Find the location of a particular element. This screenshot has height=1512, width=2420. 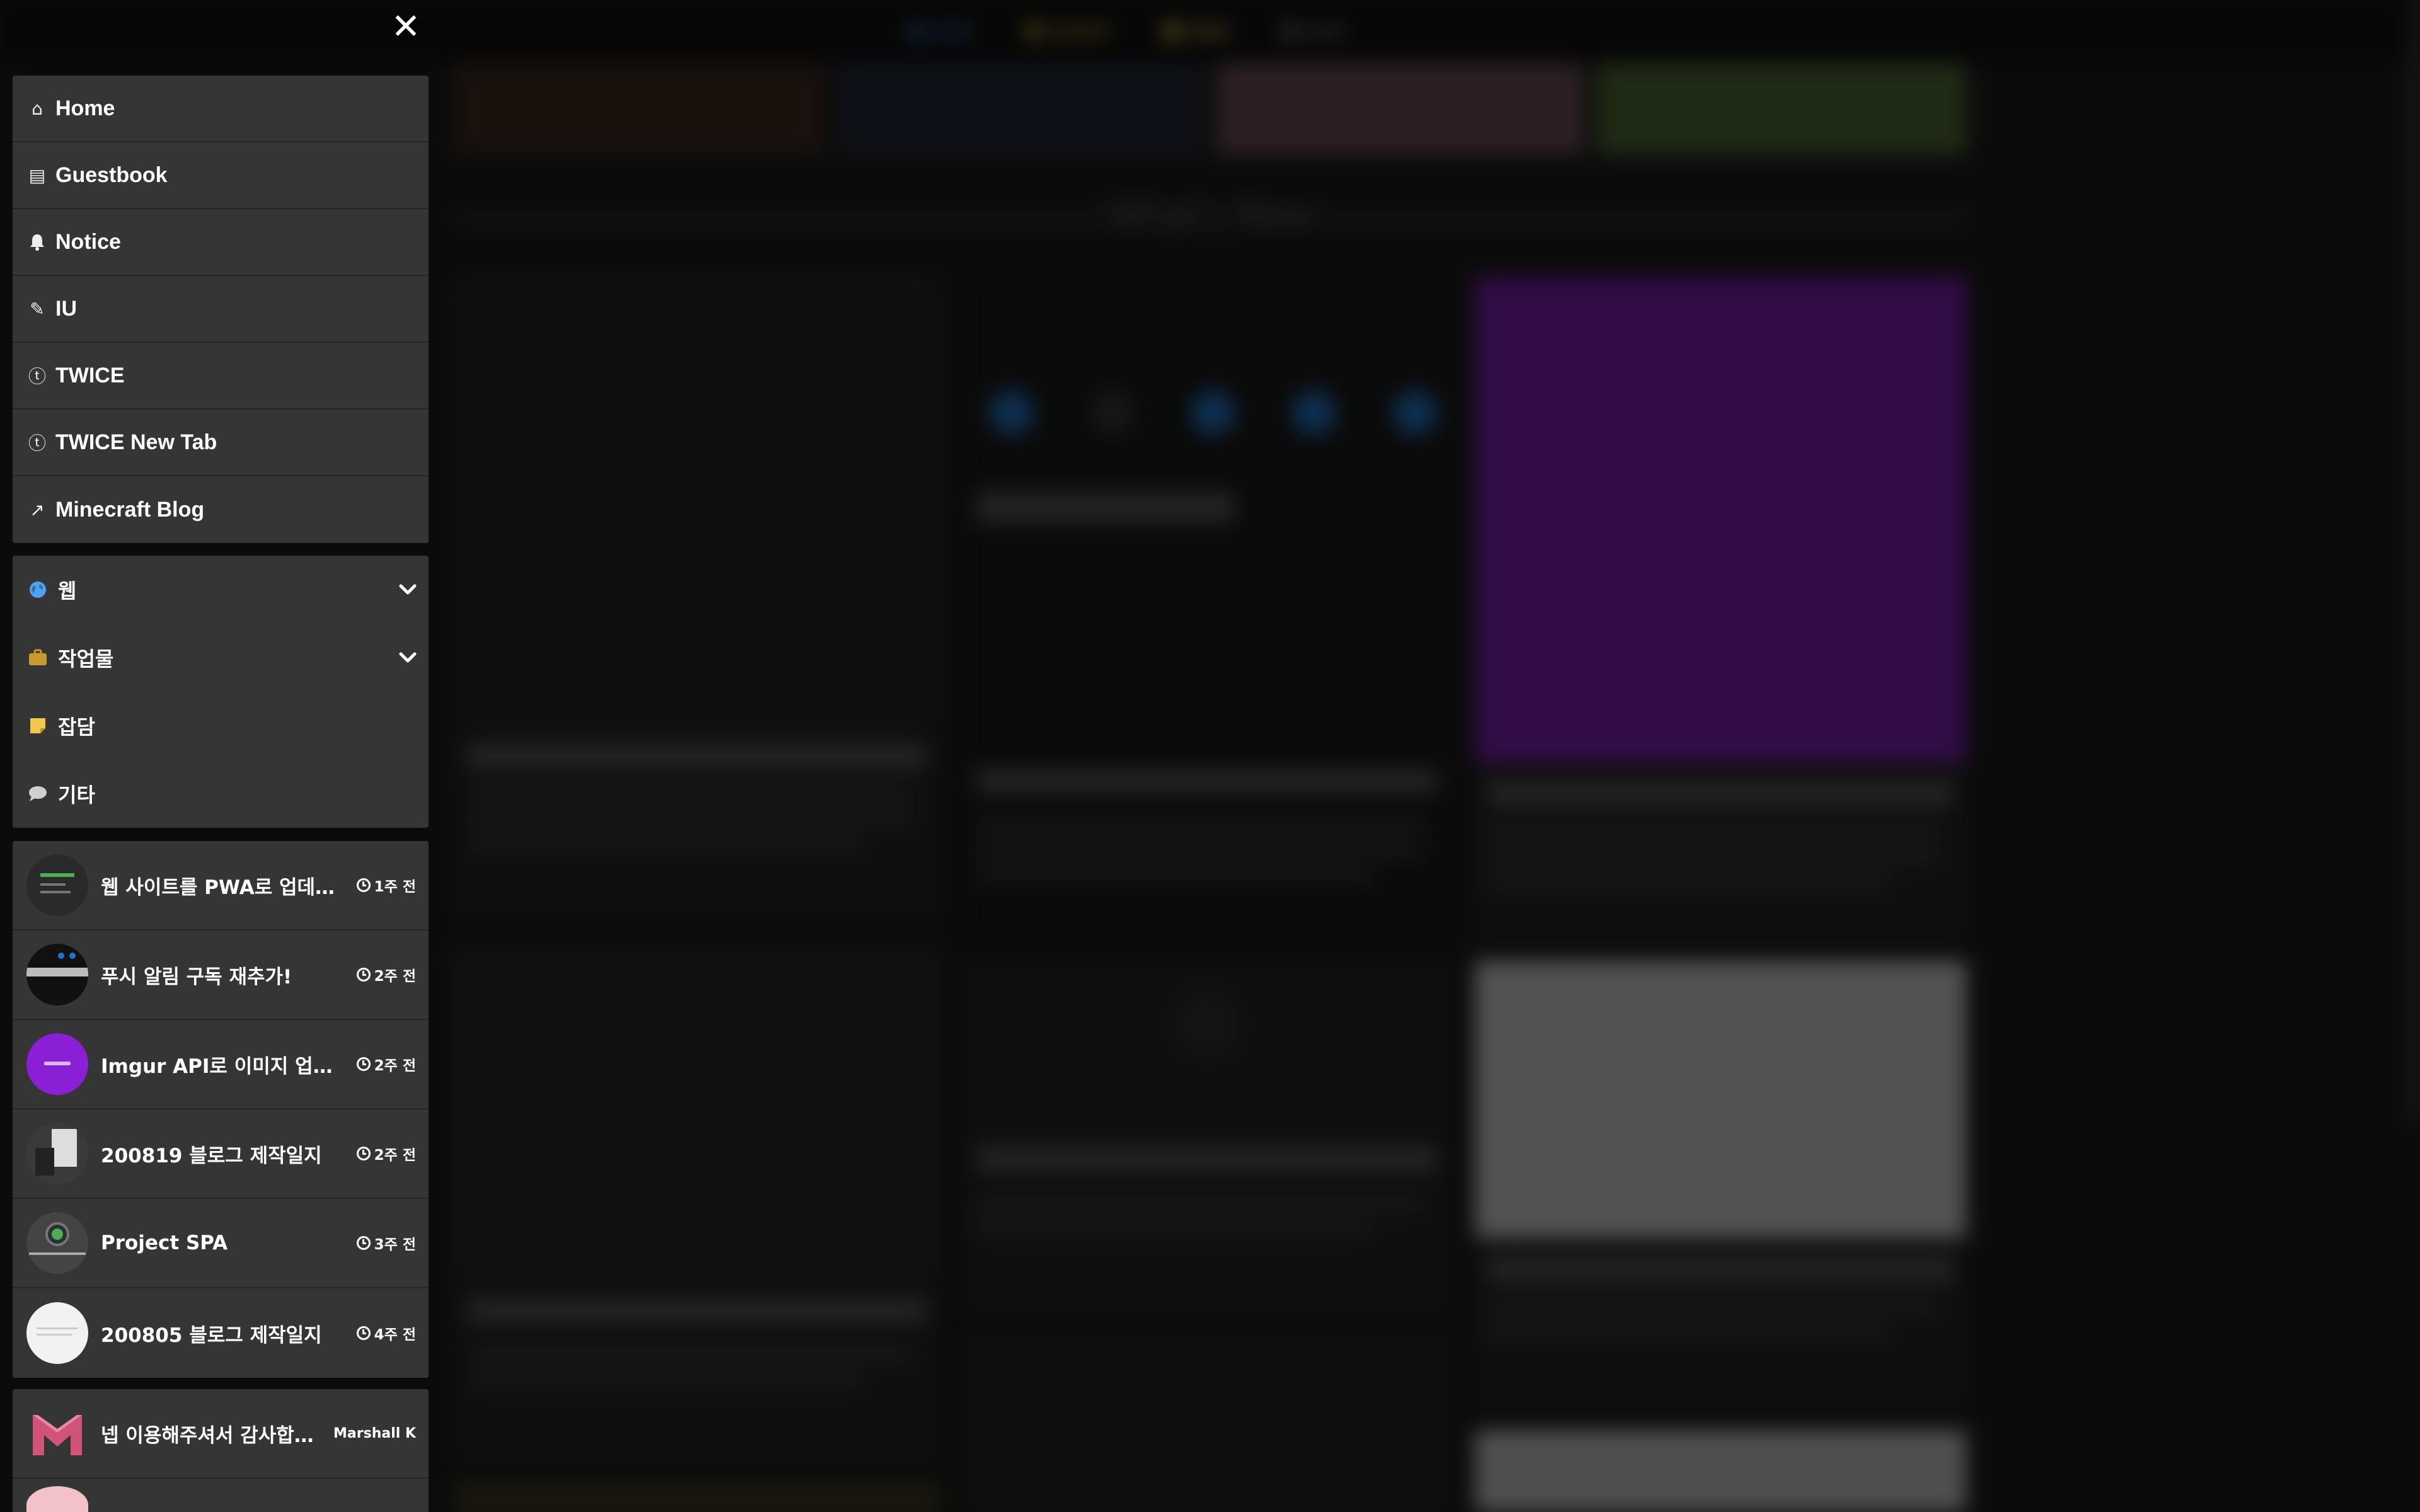

menu-label: TWICE New Tab is located at coordinates (136, 442).